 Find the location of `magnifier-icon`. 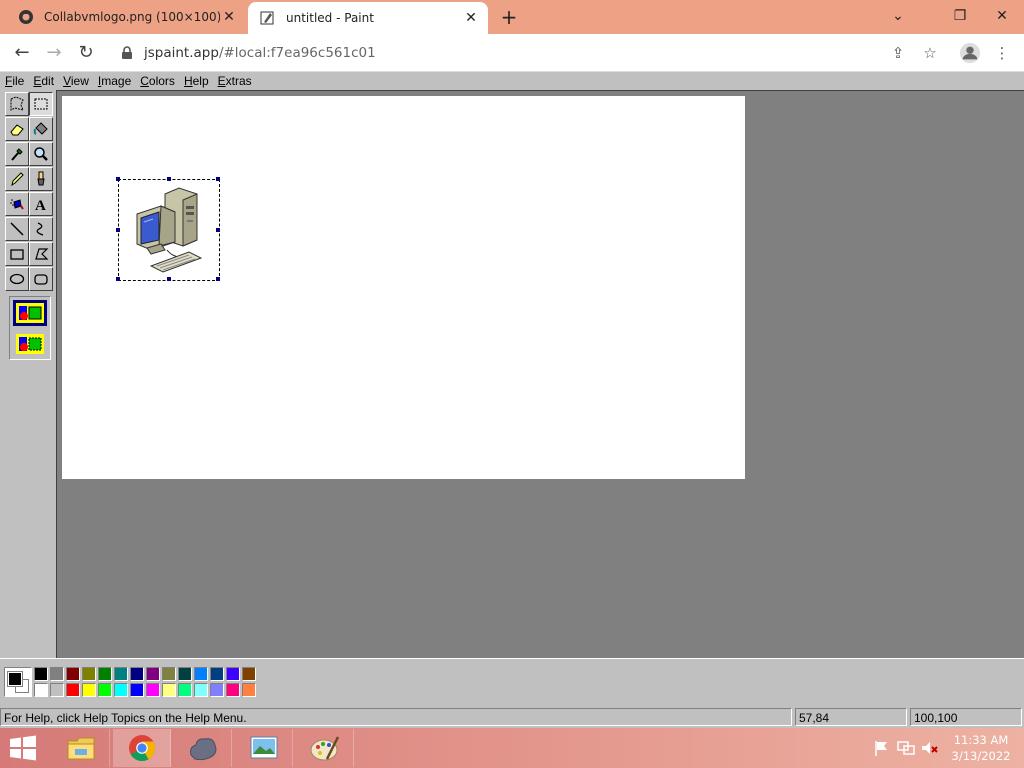

magnifier-icon is located at coordinates (41, 154).